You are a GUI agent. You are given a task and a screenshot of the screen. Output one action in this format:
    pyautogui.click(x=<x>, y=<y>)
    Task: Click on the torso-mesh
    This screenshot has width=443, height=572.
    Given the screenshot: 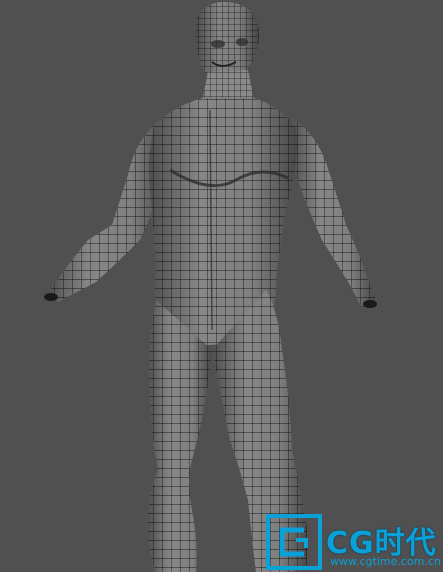 What is the action you would take?
    pyautogui.click(x=222, y=221)
    